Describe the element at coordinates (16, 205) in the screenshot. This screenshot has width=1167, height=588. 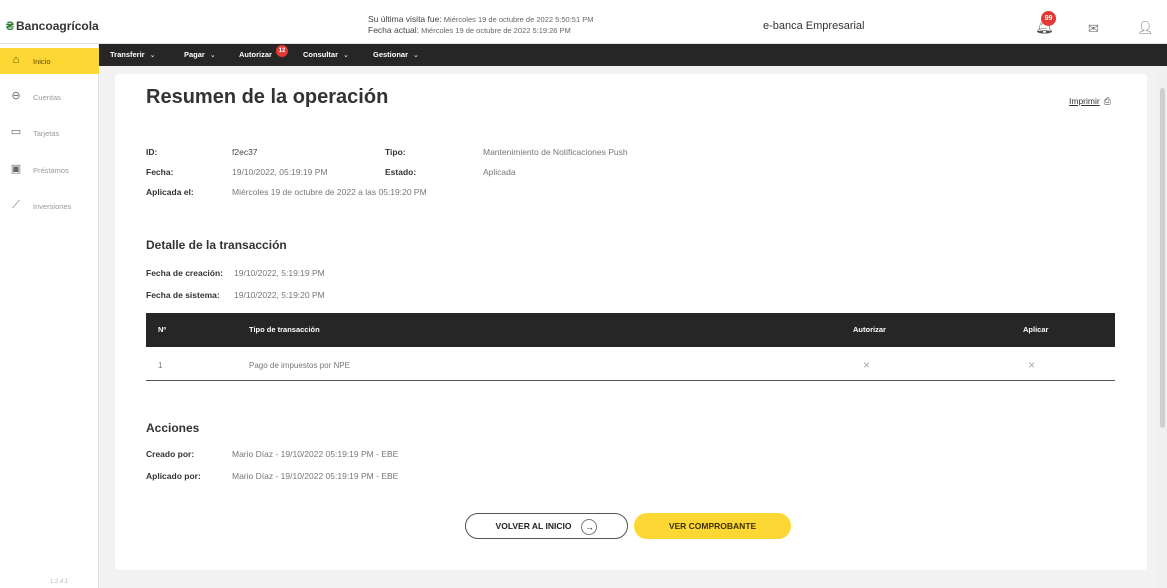
I see `chart-icon: ⟋` at that location.